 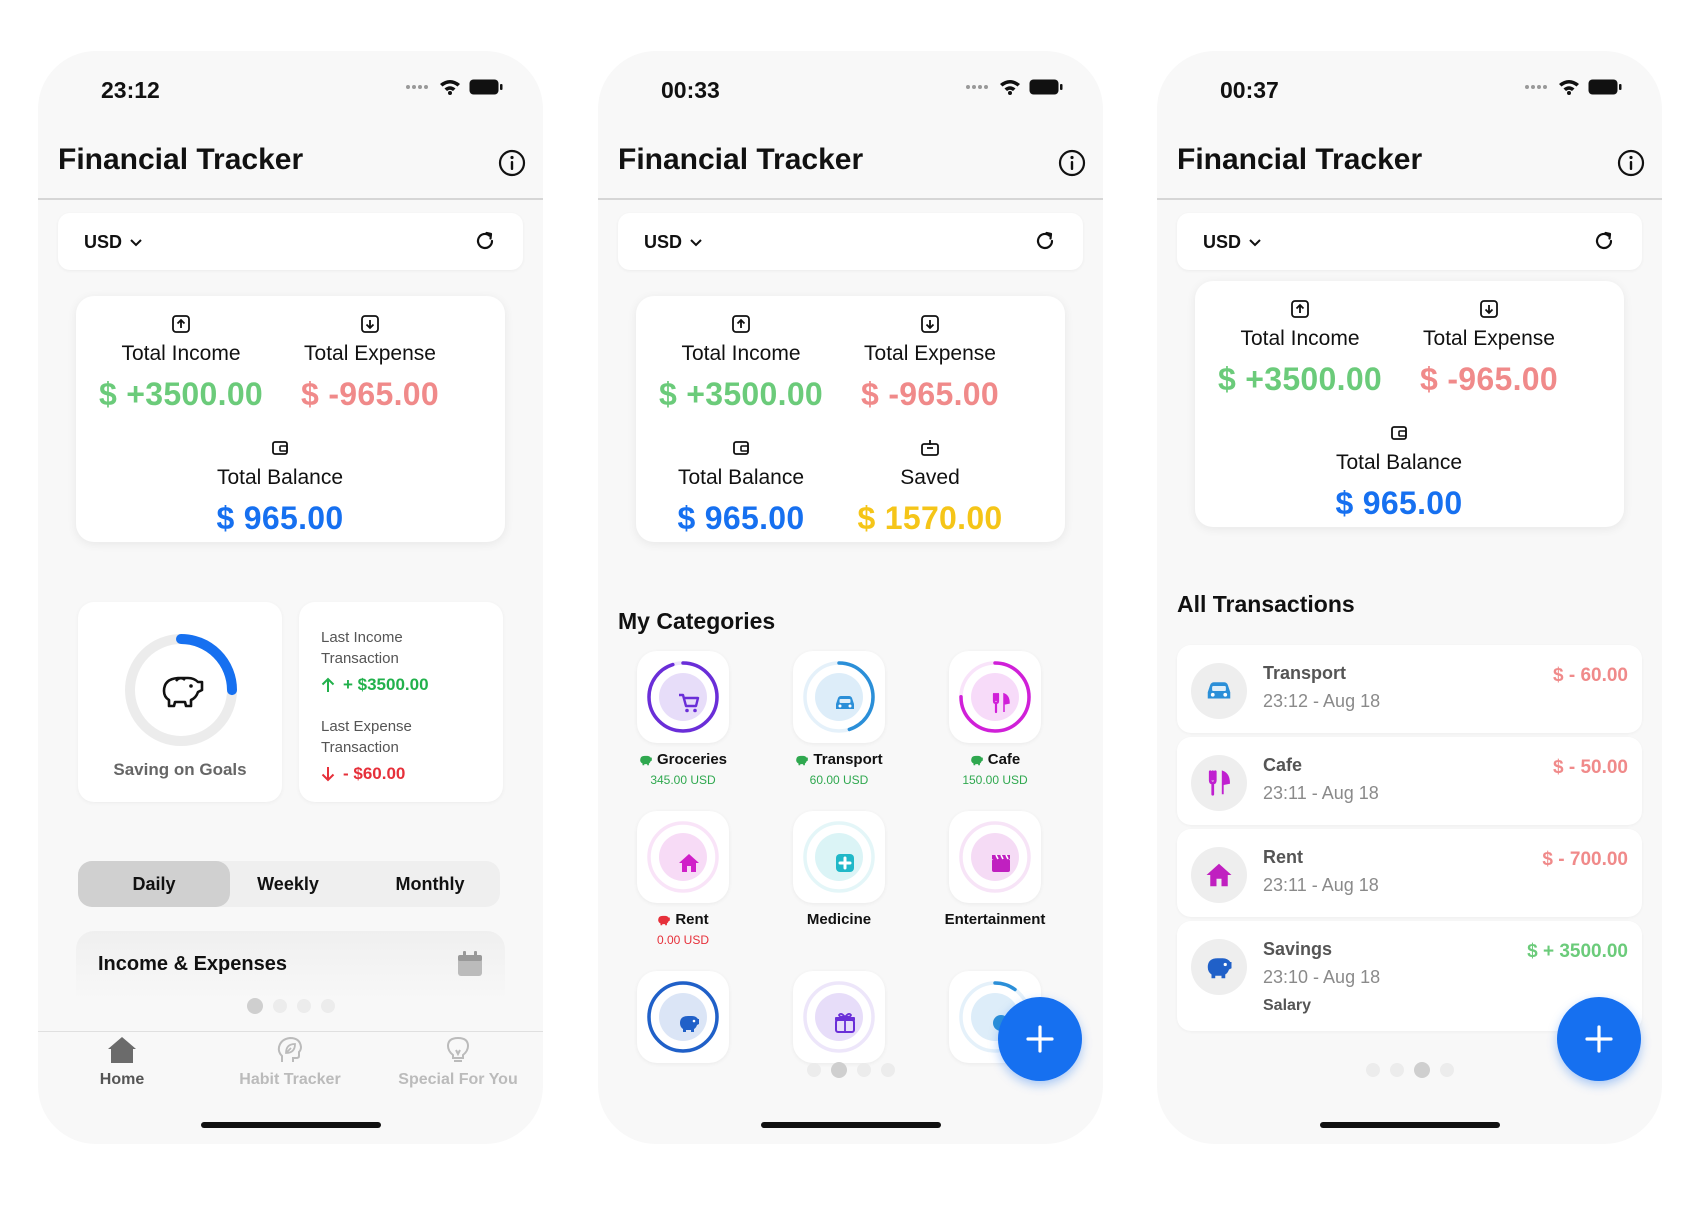 I want to click on currency-label: USD, so click(x=663, y=242).